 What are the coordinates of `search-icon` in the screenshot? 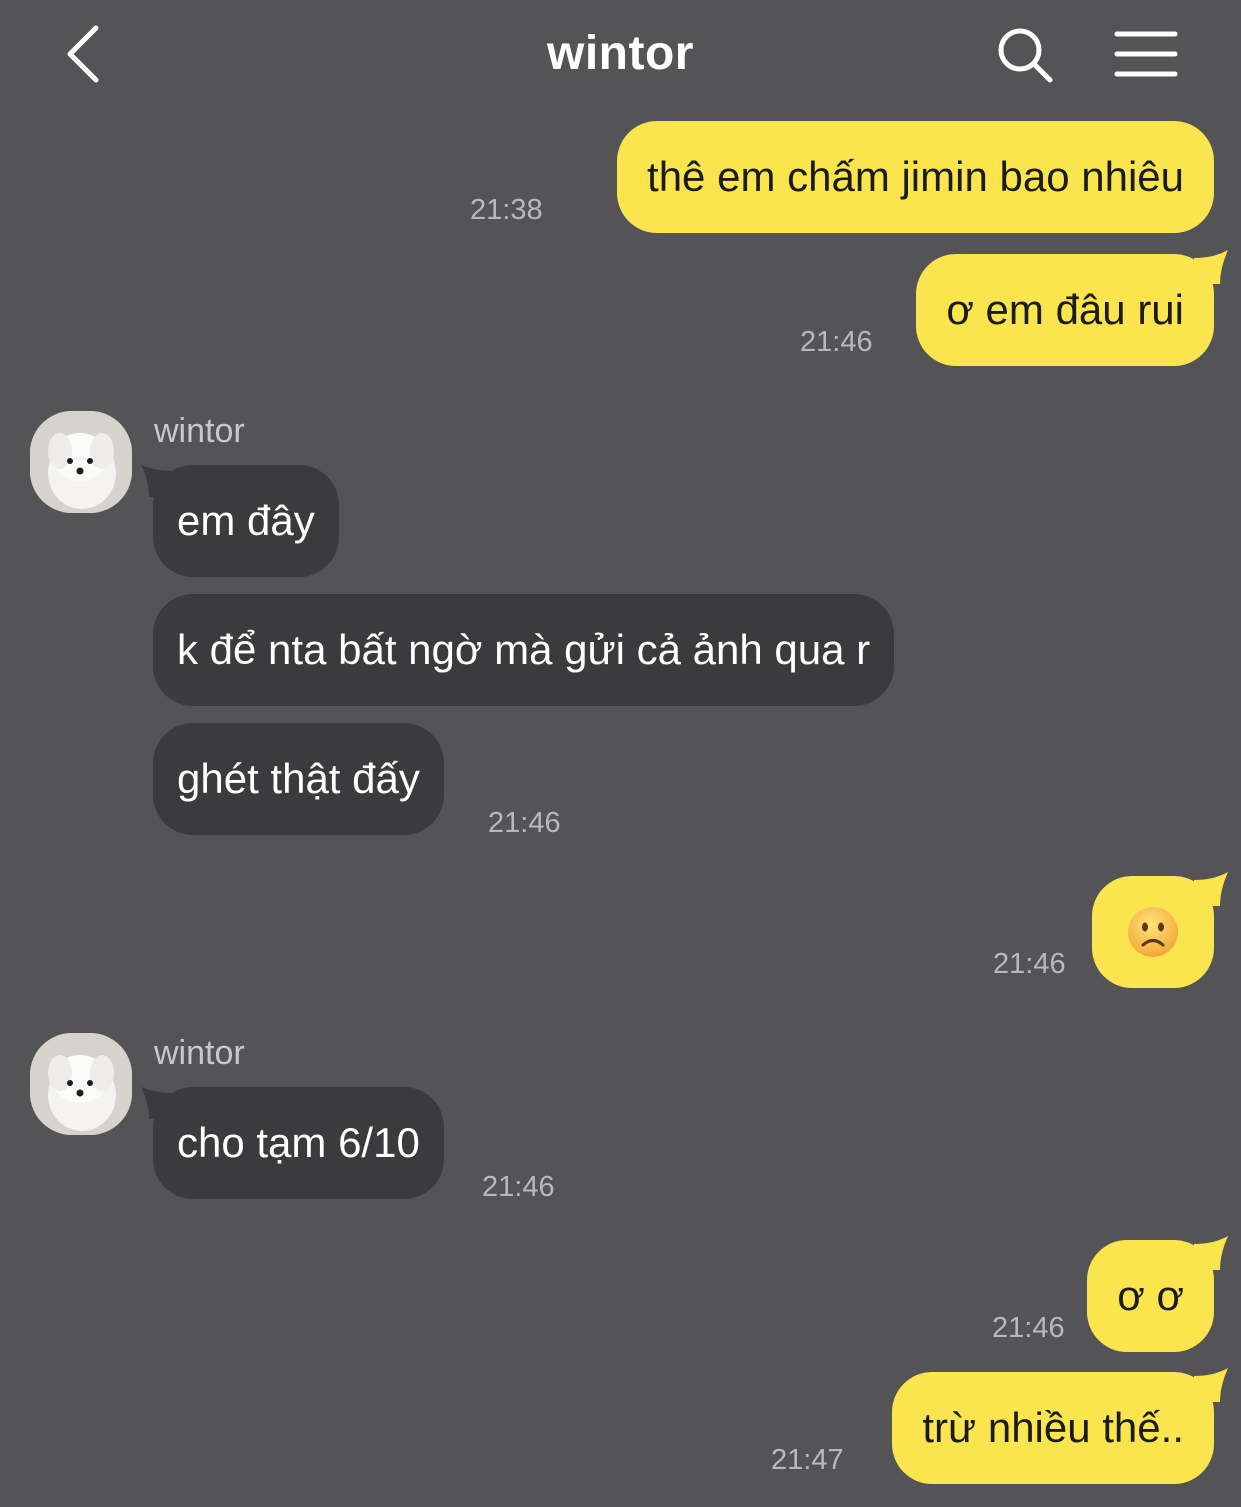 It's located at (1025, 55).